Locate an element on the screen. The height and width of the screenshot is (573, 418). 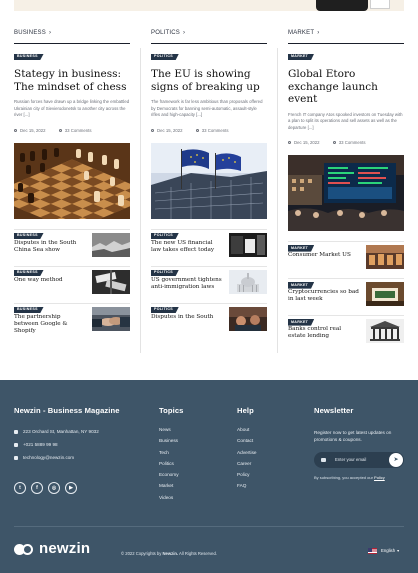
footer-link-economy: Economy is located at coordinates (171, 477).